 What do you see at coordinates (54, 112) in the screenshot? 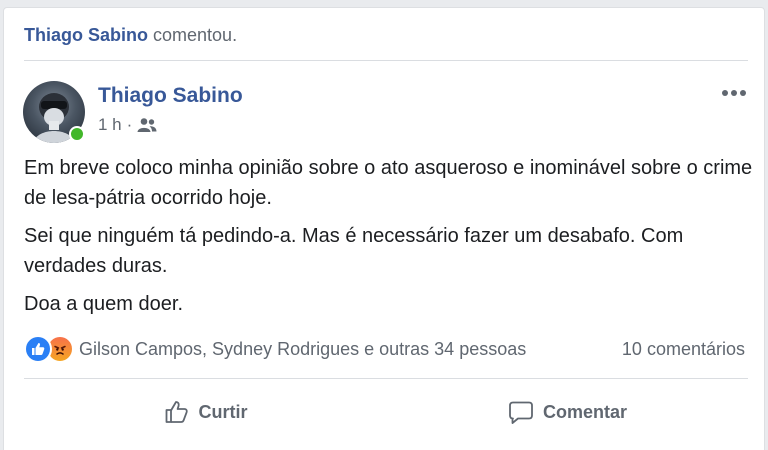
I see `author-avatar` at bounding box center [54, 112].